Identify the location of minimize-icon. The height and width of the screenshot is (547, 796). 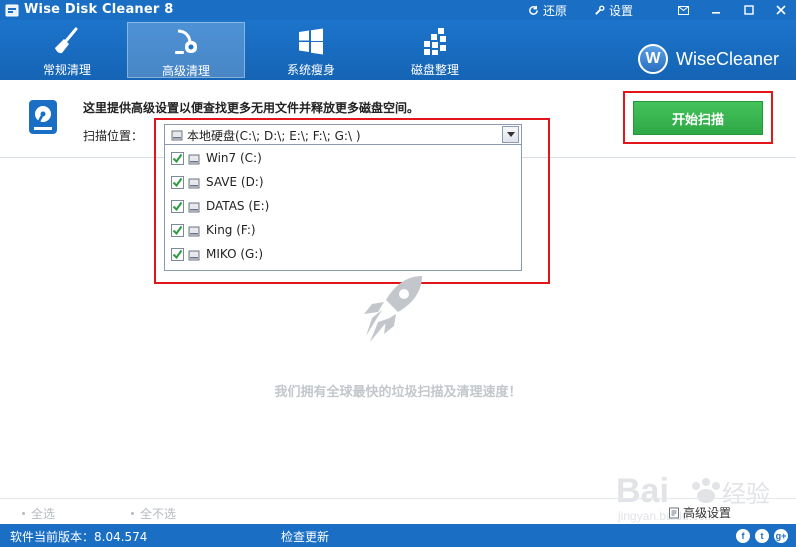
(716, 13).